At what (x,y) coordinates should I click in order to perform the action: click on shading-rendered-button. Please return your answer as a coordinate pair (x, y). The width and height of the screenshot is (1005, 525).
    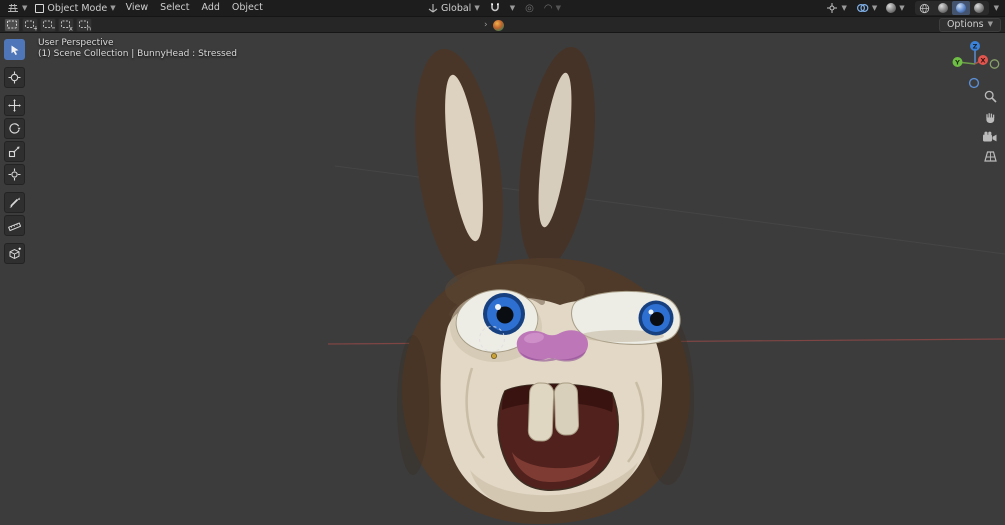
    Looking at the image, I should click on (979, 8).